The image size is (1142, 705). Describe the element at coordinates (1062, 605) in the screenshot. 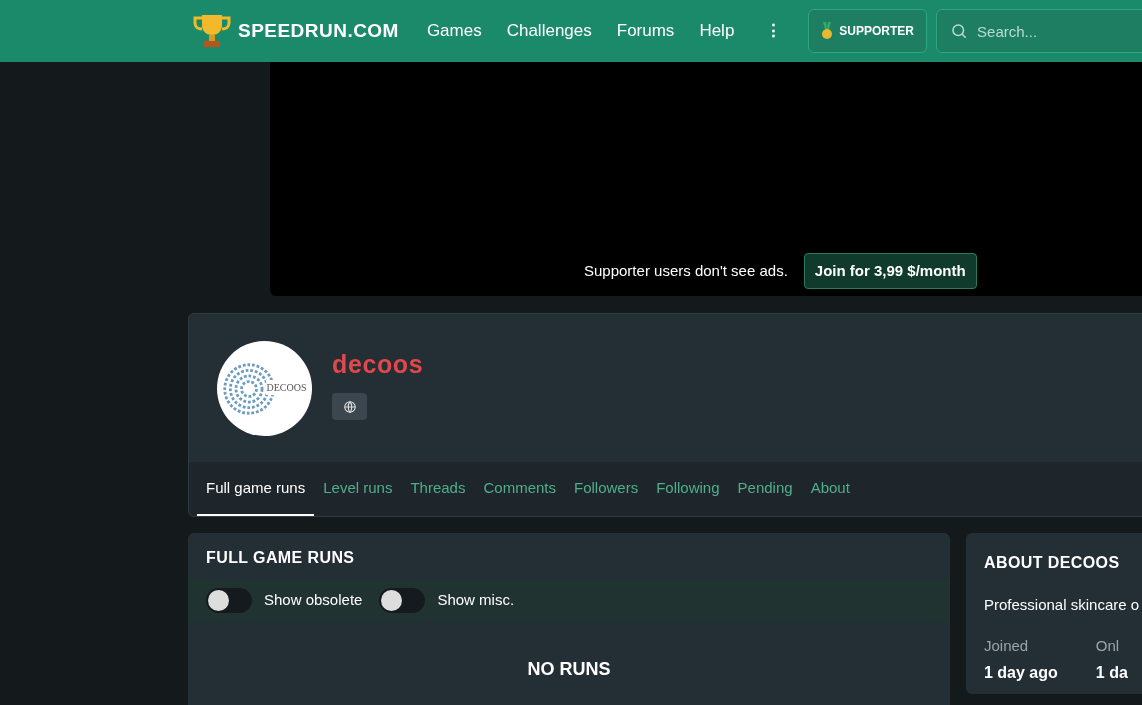

I see `bio-text: Professional skincare o` at that location.